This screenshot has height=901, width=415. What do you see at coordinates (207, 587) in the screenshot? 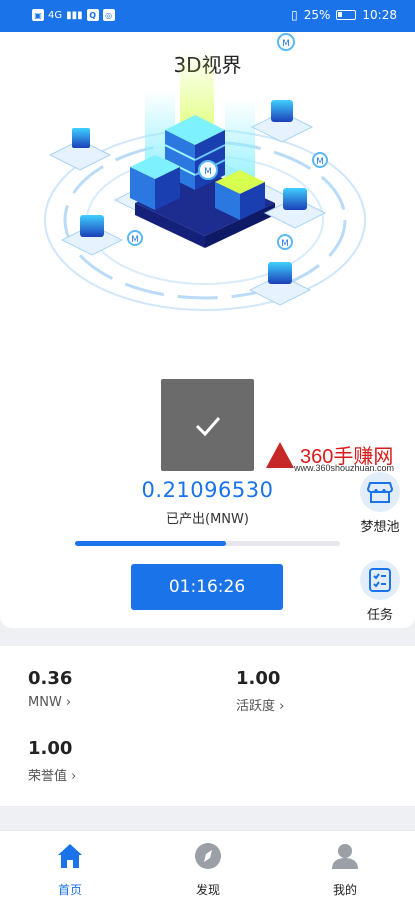
I see `mining-timer-button: 01:16:26` at bounding box center [207, 587].